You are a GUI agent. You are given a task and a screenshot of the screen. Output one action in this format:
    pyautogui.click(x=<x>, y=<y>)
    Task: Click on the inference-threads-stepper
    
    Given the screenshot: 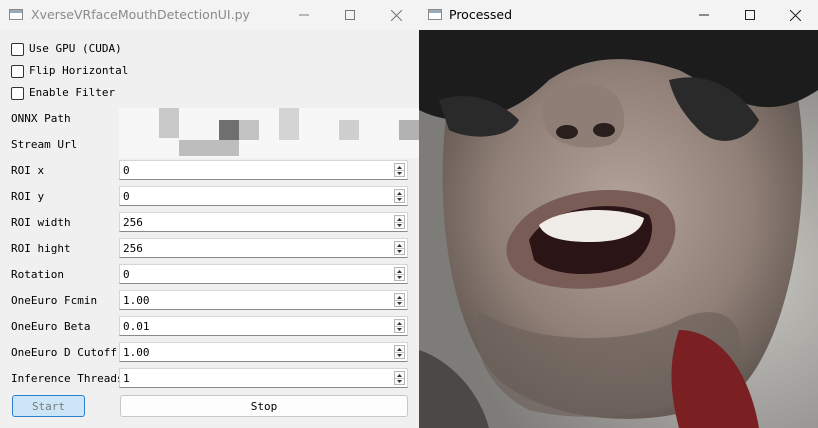 What is the action you would take?
    pyautogui.click(x=399, y=378)
    